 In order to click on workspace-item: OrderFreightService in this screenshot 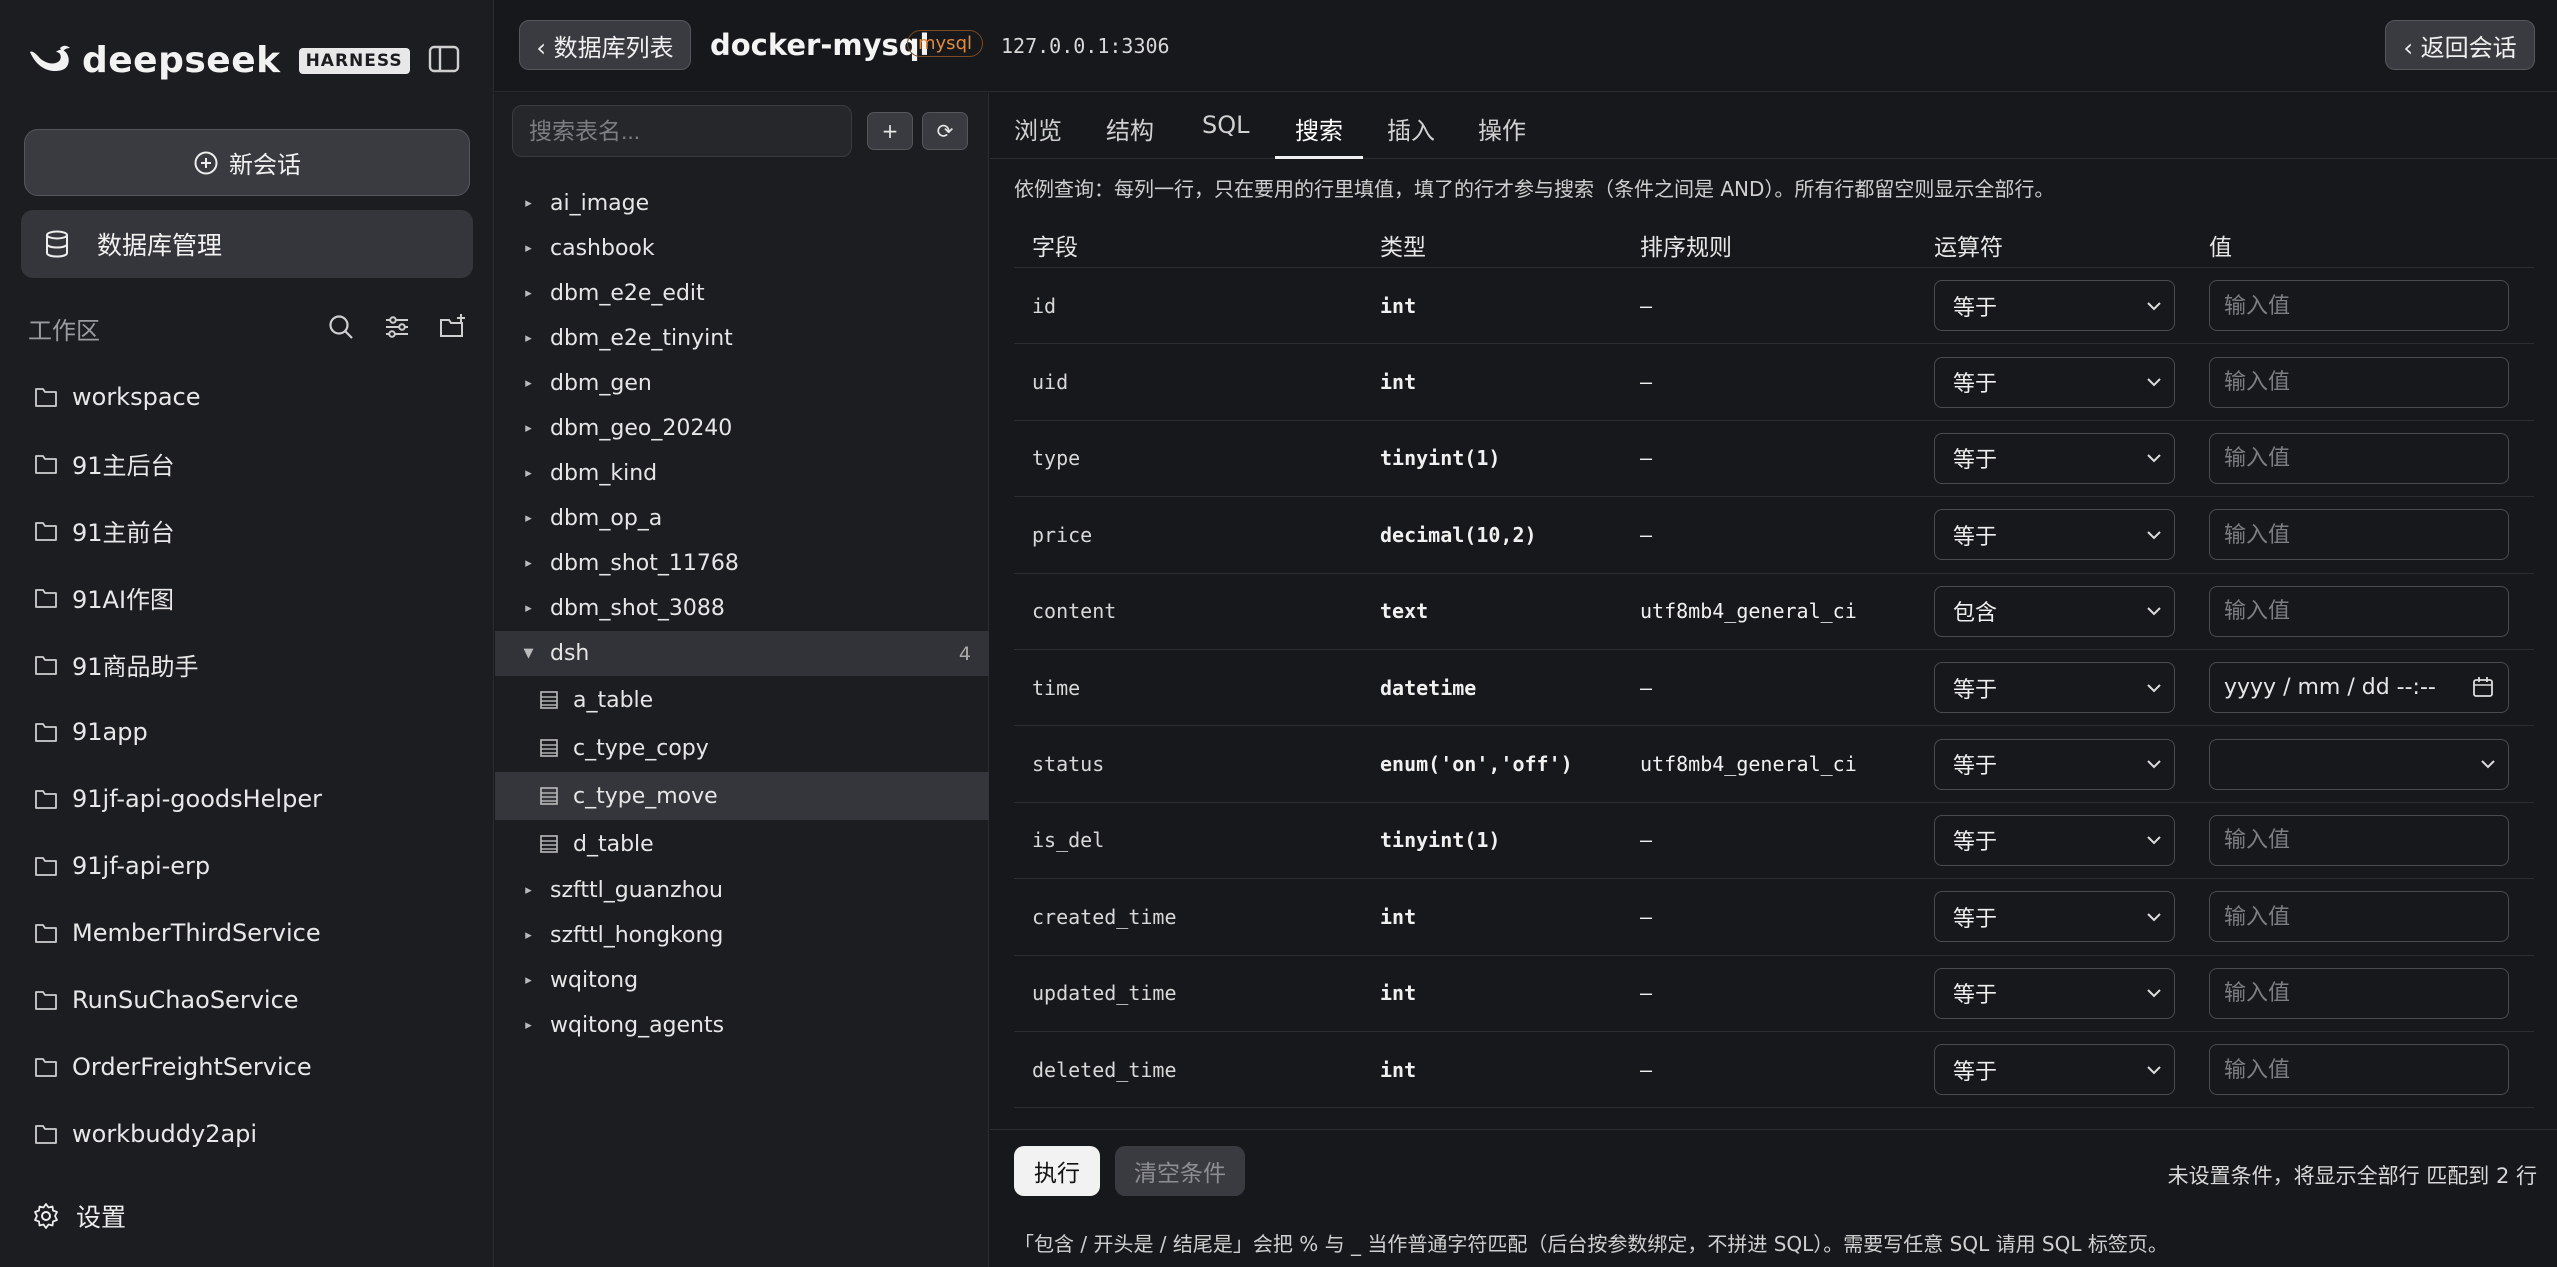, I will do `click(178, 1066)`.